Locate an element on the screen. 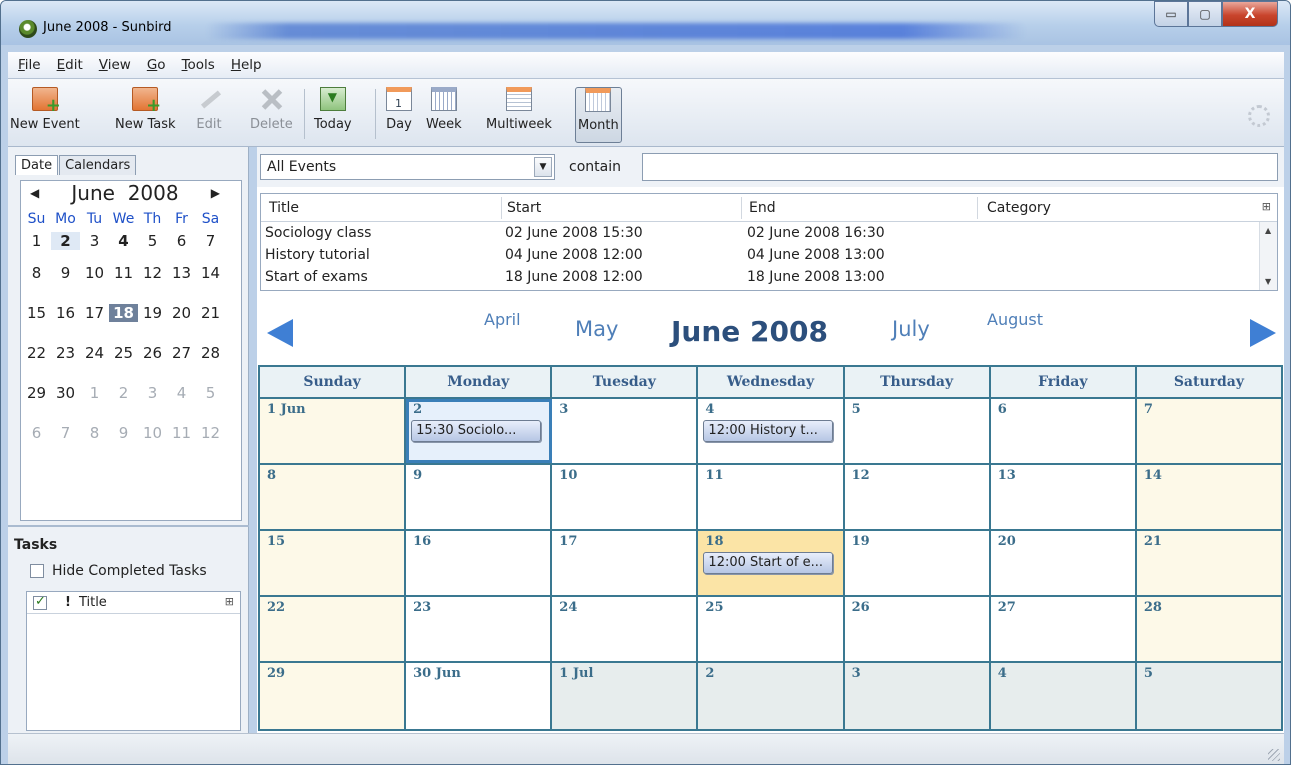  title-column-header: Title is located at coordinates (93, 602).